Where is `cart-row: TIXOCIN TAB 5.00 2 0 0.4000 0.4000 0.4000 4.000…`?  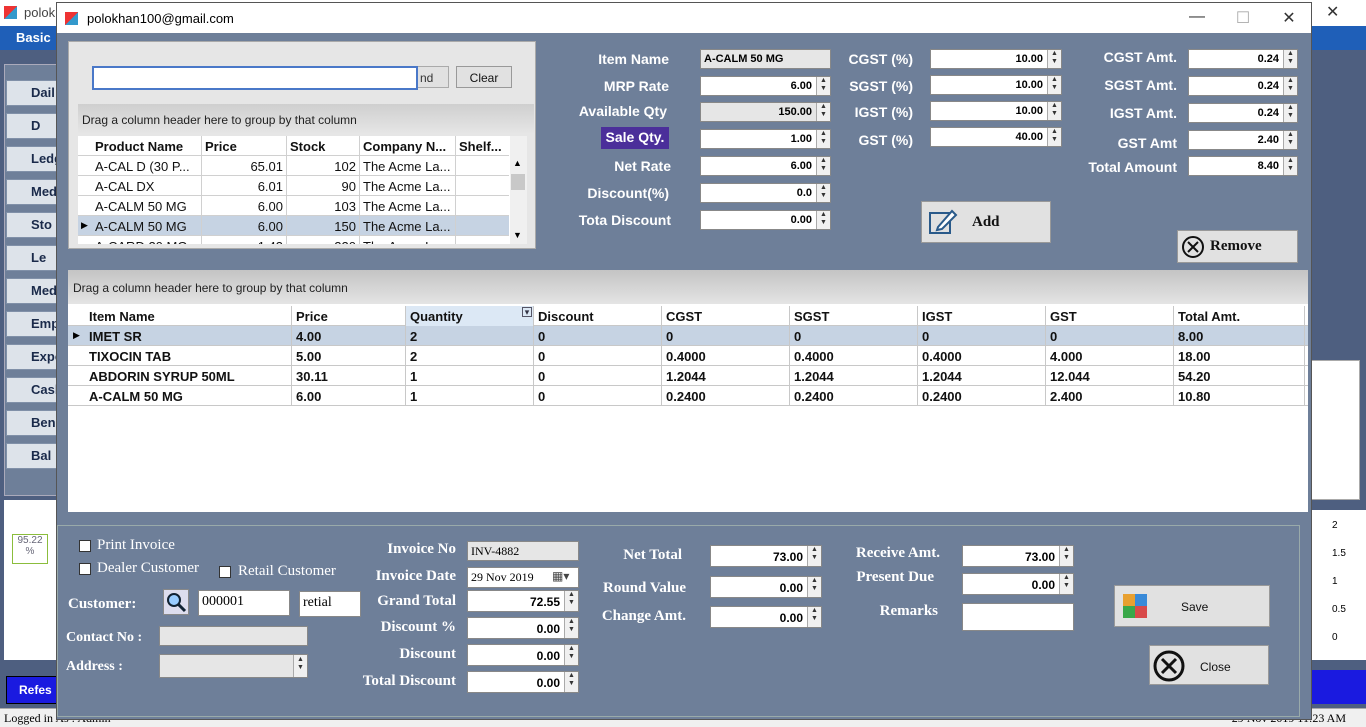
cart-row: TIXOCIN TAB 5.00 2 0 0.4000 0.4000 0.4000 4.000… is located at coordinates (688, 356).